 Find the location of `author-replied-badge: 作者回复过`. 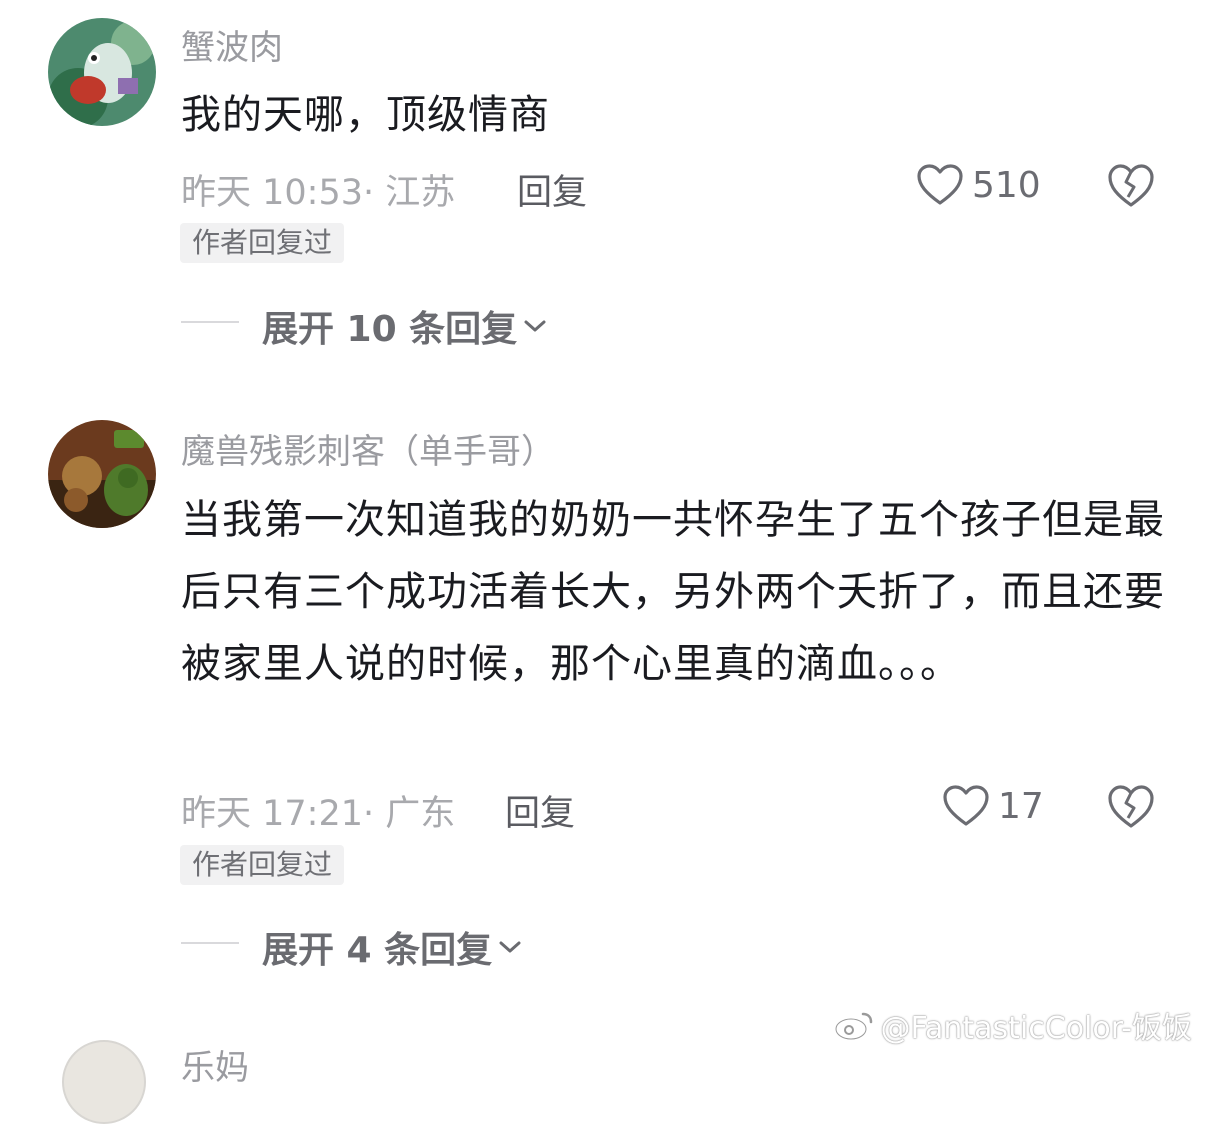

author-replied-badge: 作者回复过 is located at coordinates (262, 865).